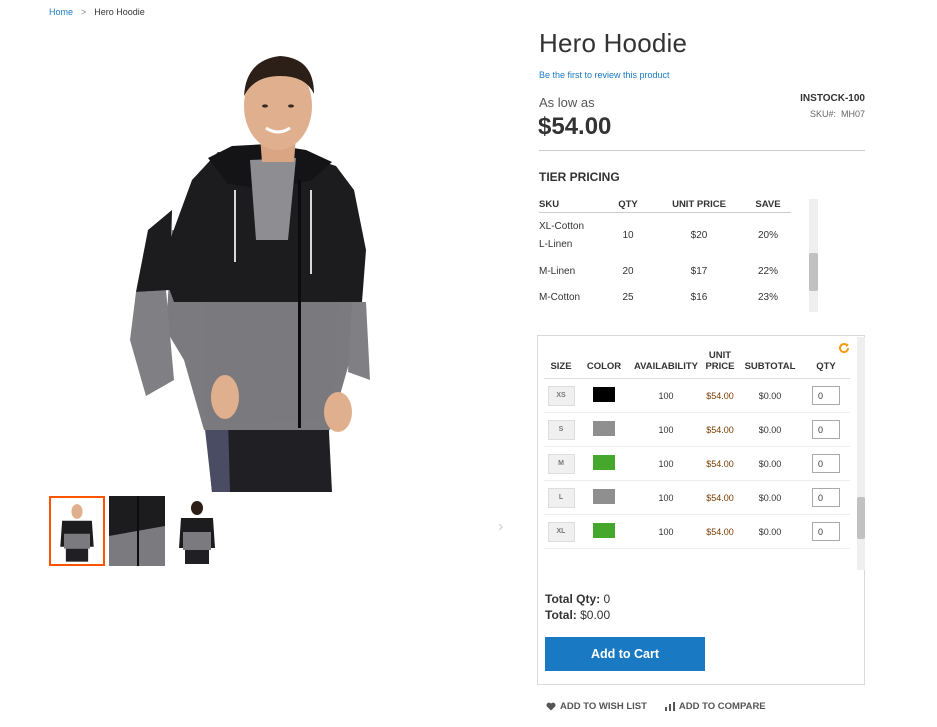 The width and height of the screenshot is (937, 727). What do you see at coordinates (665, 272) in the screenshot?
I see `tier-row: M-Linen 20 $17 22%` at bounding box center [665, 272].